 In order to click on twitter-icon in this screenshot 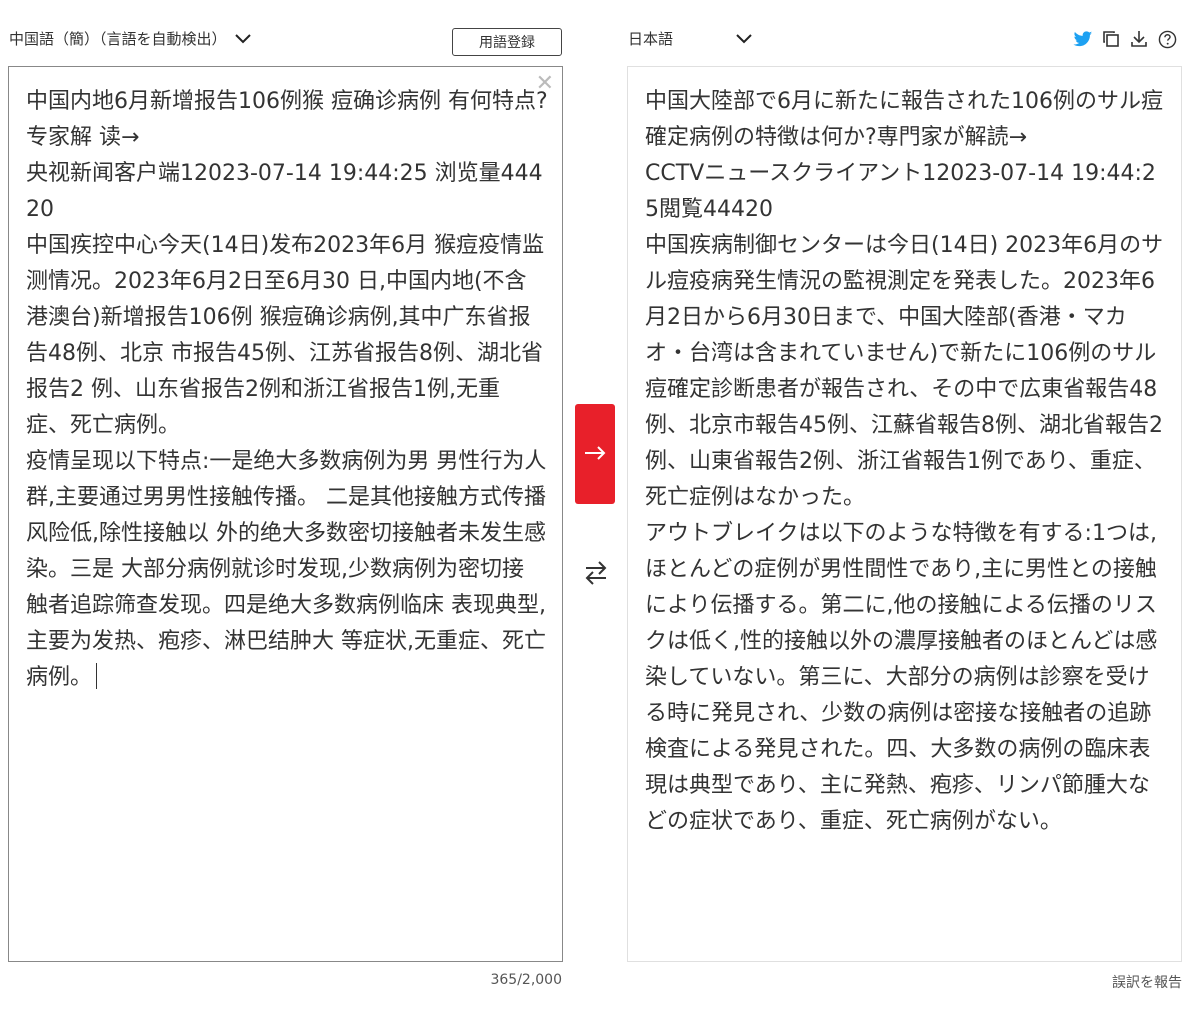, I will do `click(1083, 39)`.